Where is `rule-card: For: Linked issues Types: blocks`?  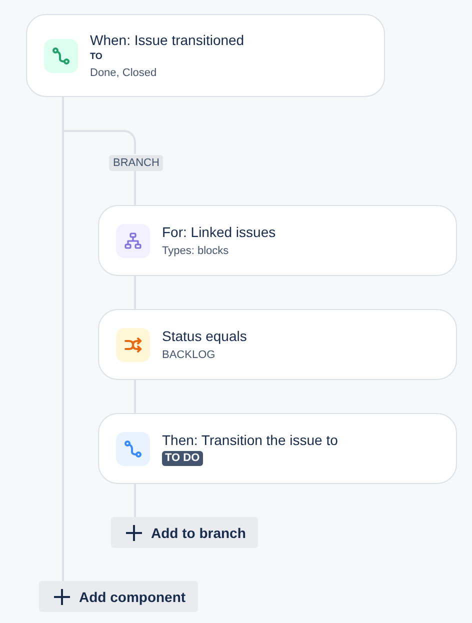 rule-card: For: Linked issues Types: blocks is located at coordinates (277, 240).